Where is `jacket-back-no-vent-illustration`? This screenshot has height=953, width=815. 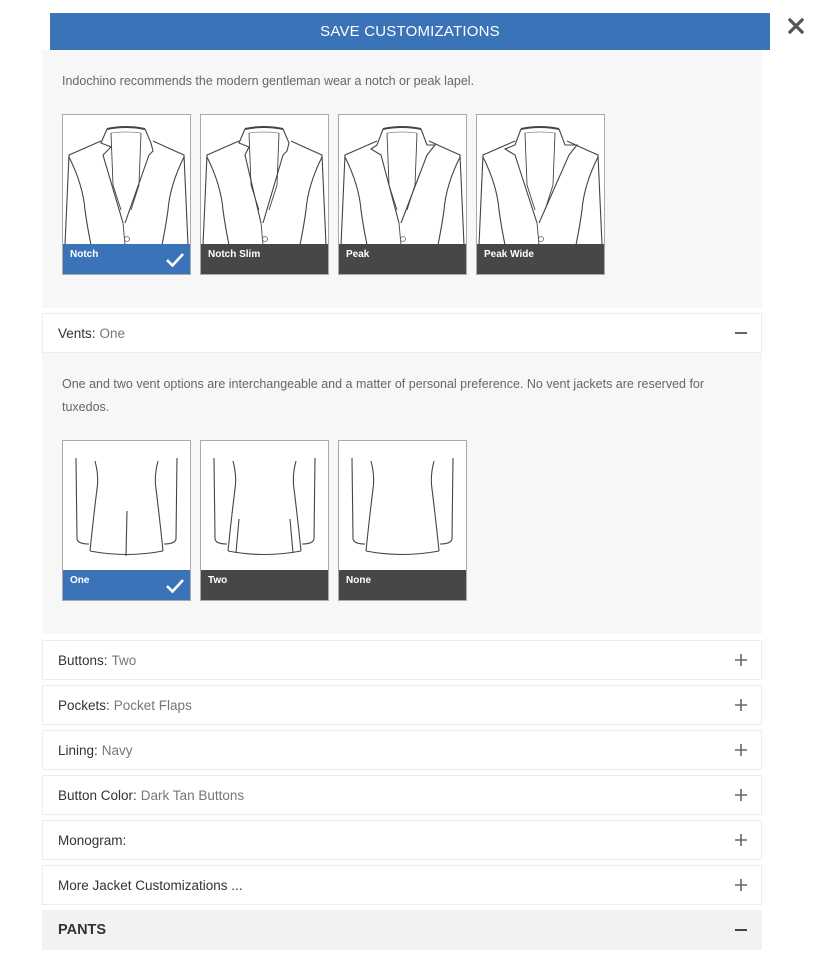
jacket-back-no-vent-illustration is located at coordinates (402, 506).